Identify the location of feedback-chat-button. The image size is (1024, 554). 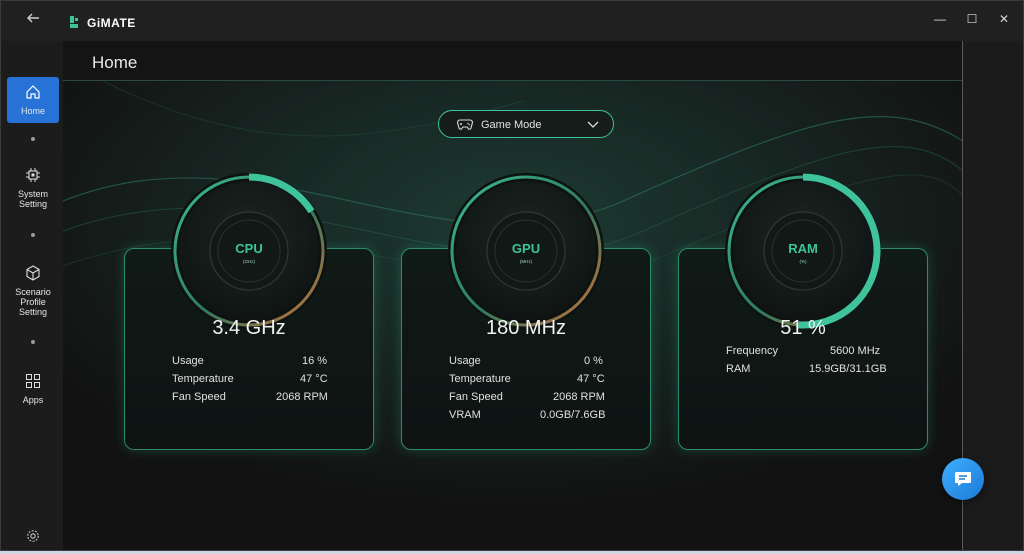
(963, 479).